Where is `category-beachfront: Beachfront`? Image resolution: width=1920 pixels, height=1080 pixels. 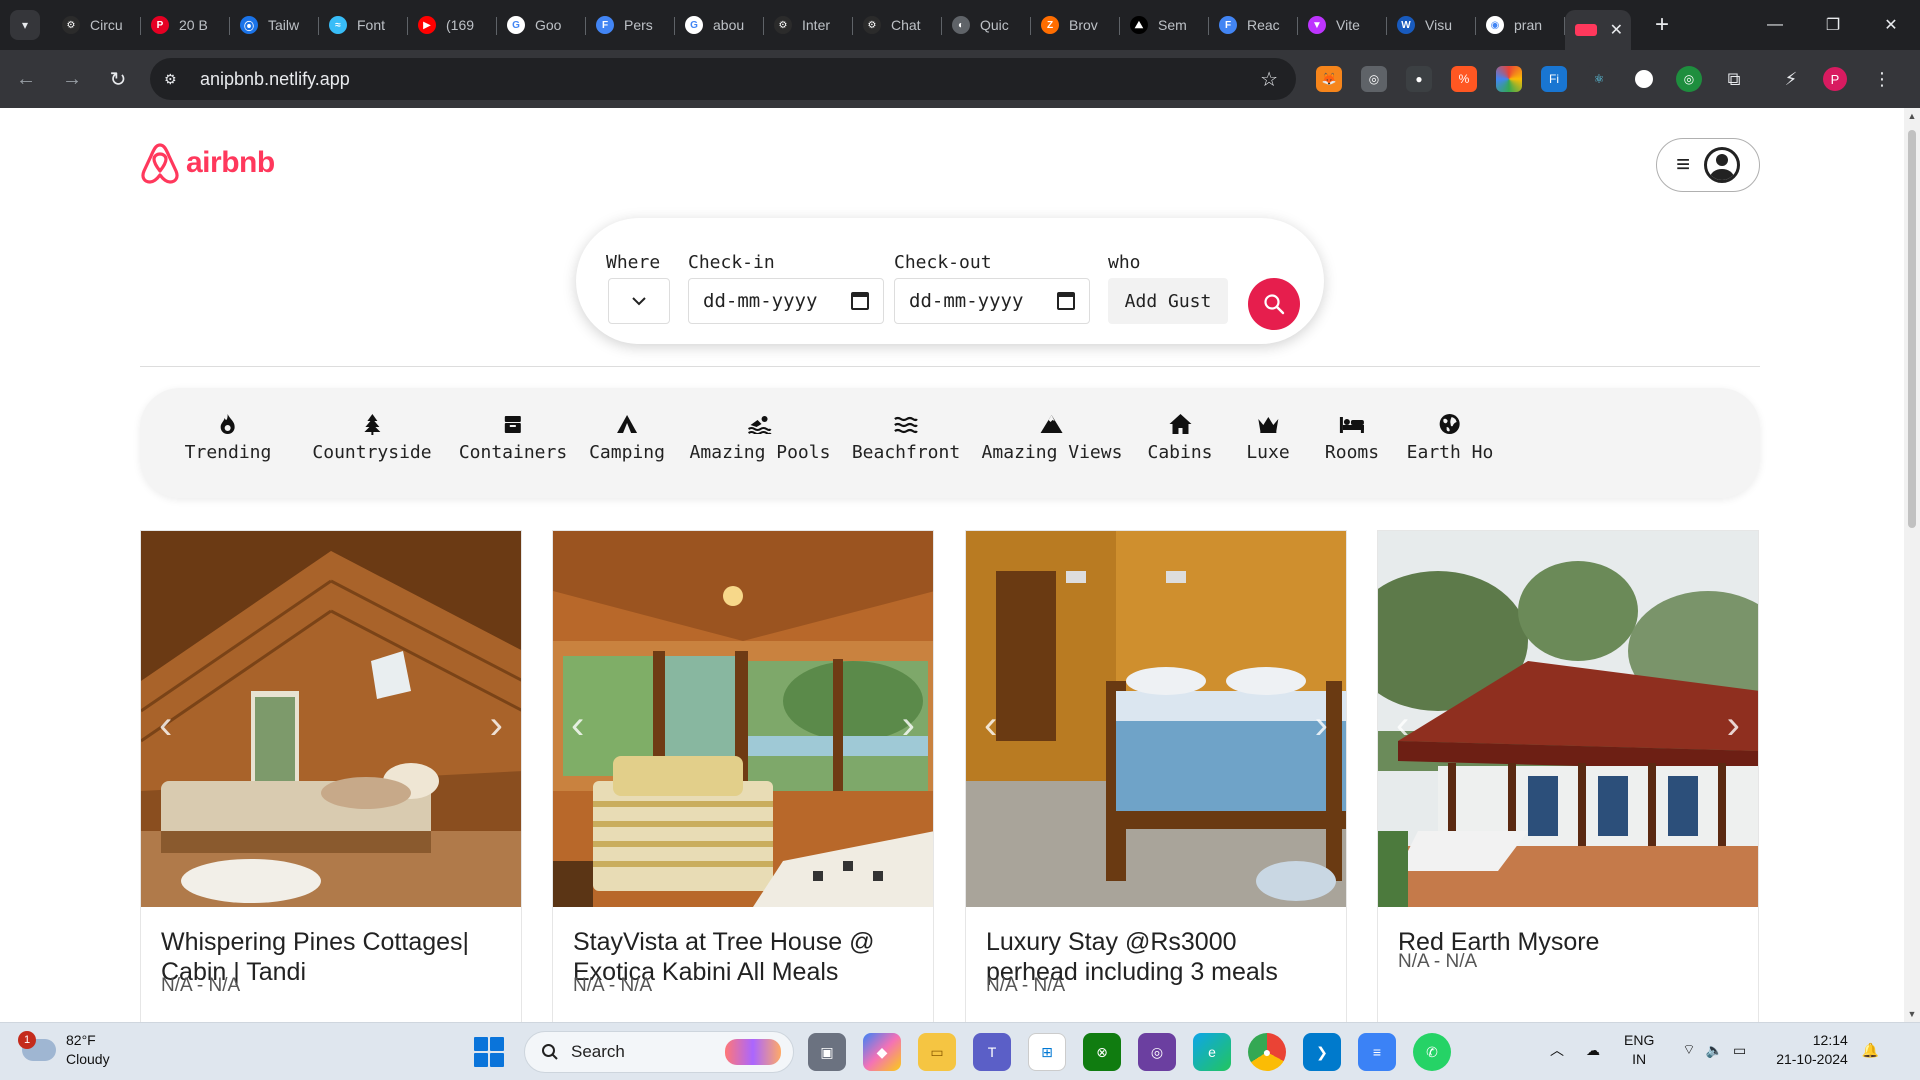
category-beachfront: Beachfront is located at coordinates (906, 436).